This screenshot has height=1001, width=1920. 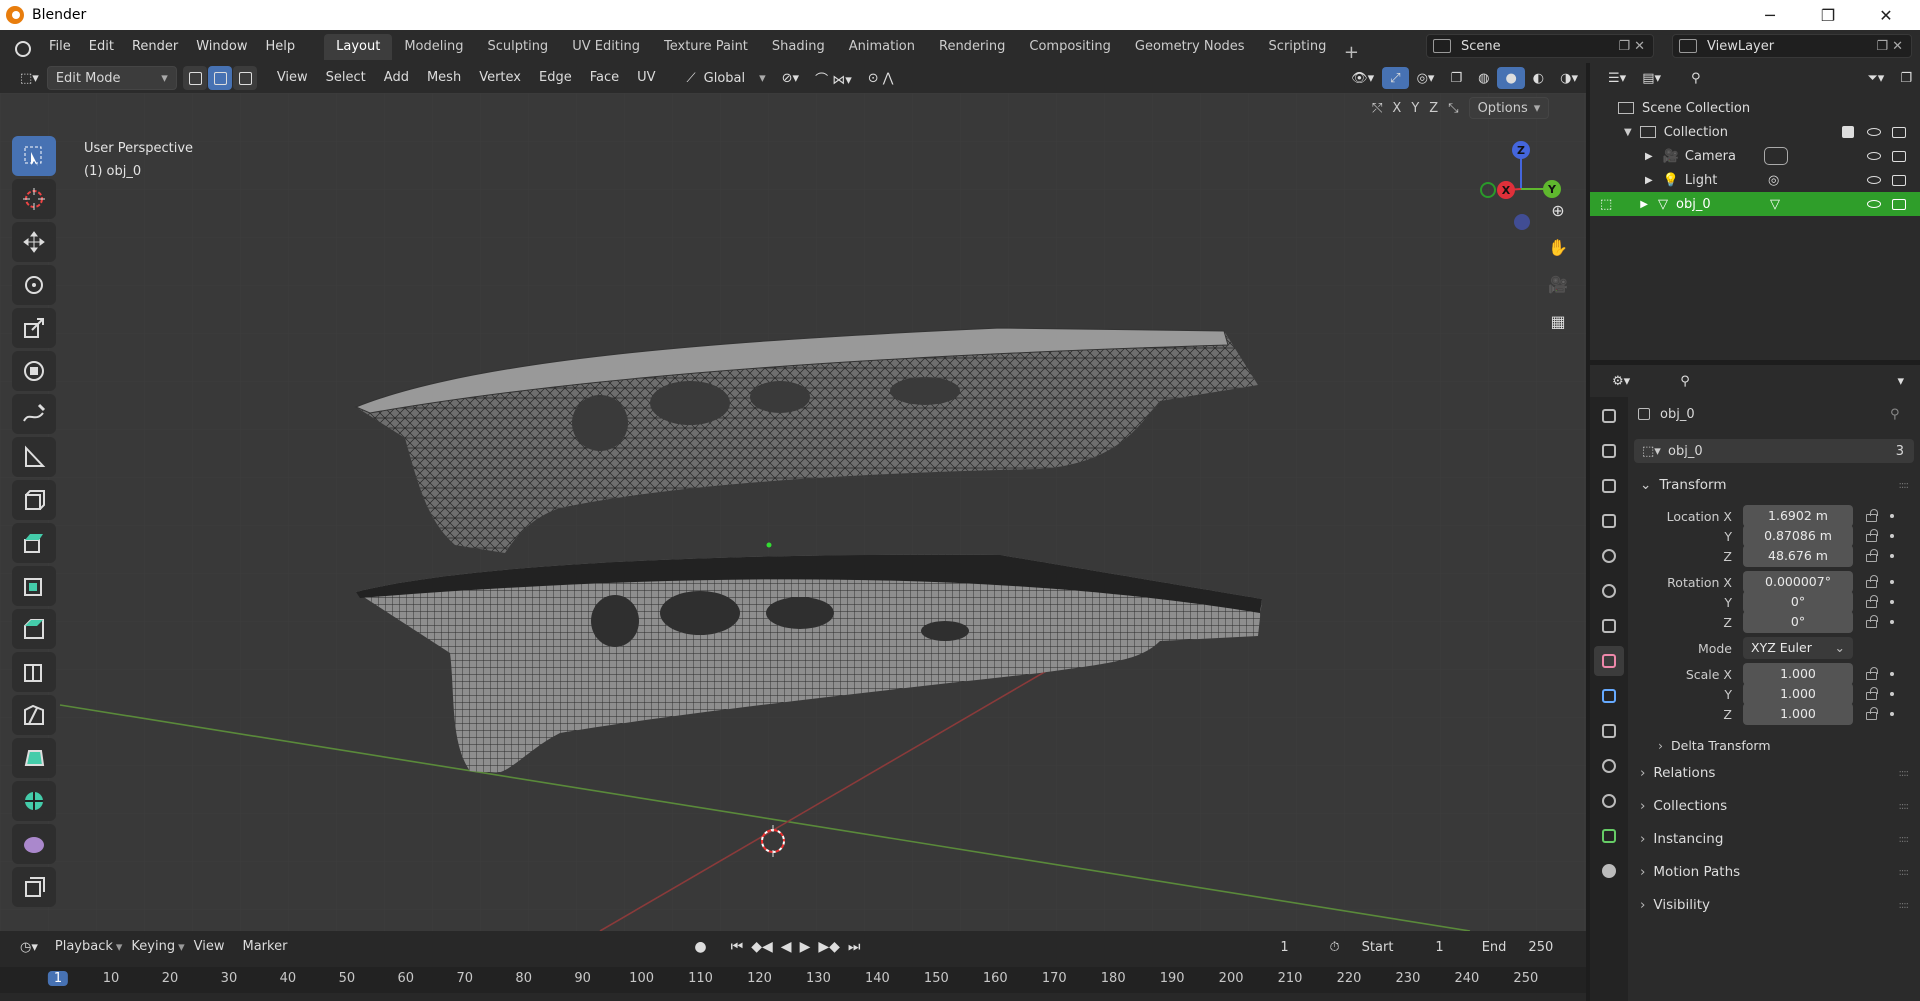 What do you see at coordinates (1774, 872) in the screenshot?
I see `motion-paths-panel: › Motion Paths ::::` at bounding box center [1774, 872].